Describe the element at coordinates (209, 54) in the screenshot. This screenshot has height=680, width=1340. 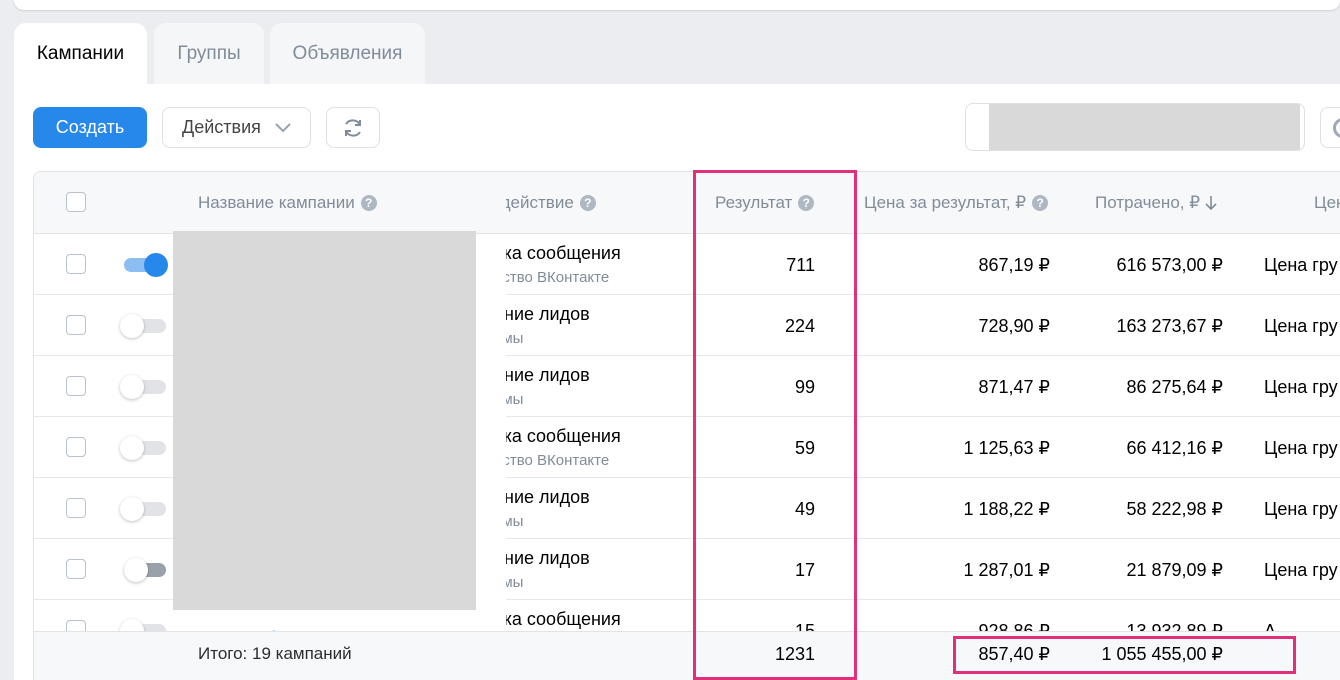
I see `tab-groups: Группы` at that location.